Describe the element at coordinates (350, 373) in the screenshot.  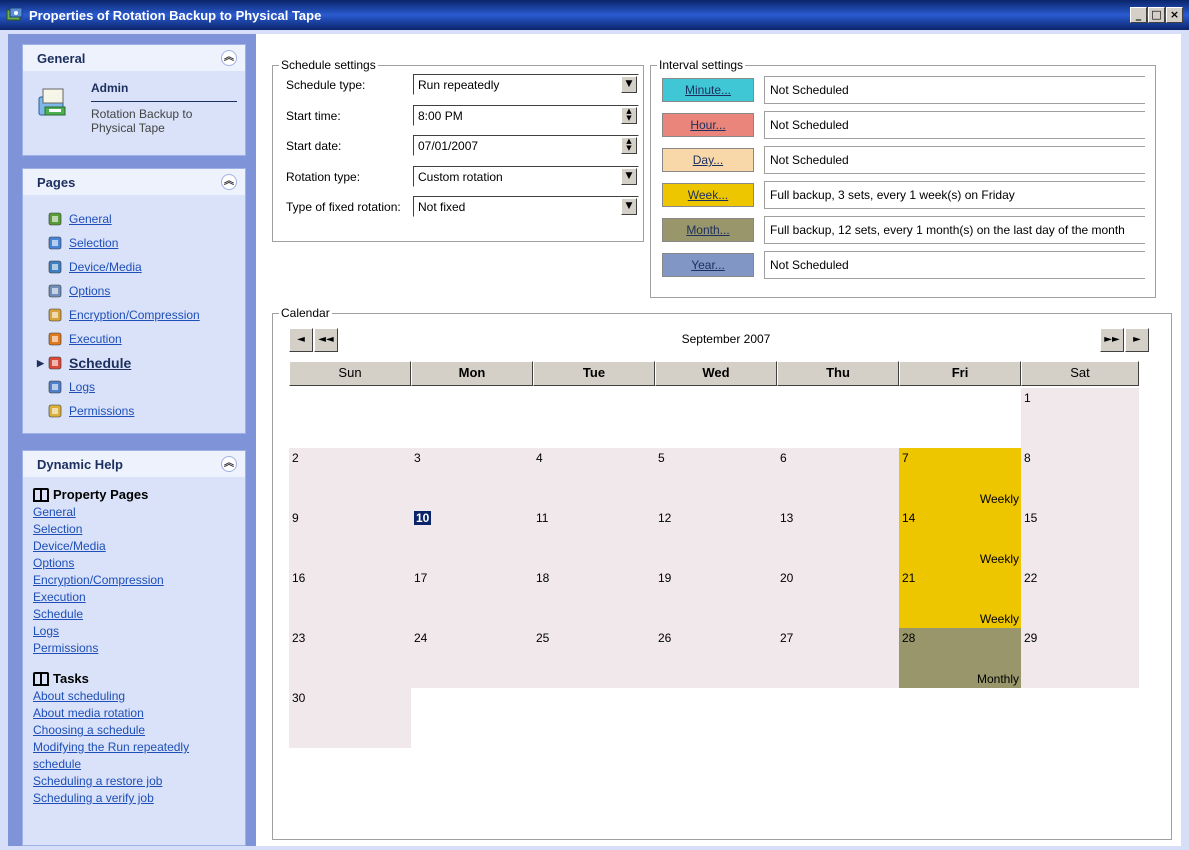
I see `day-header-sun: Sun` at that location.